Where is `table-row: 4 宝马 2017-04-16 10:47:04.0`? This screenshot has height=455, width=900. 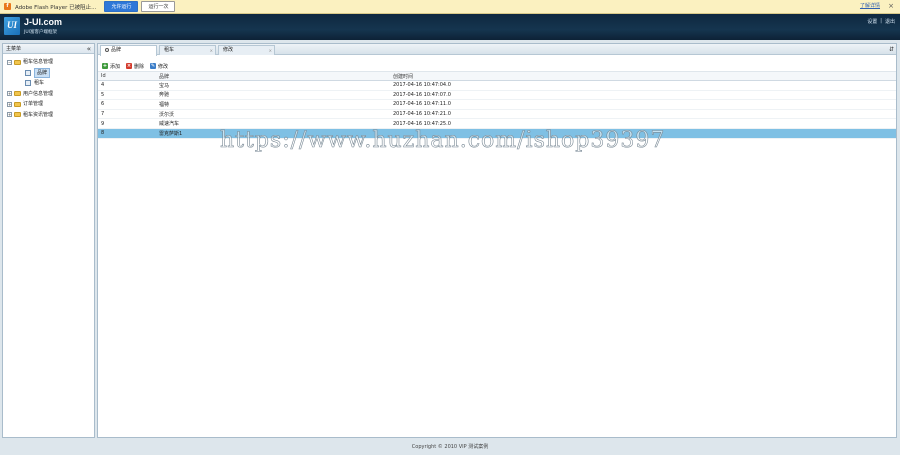
table-row: 4 宝马 2017-04-16 10:47:04.0 is located at coordinates (497, 86).